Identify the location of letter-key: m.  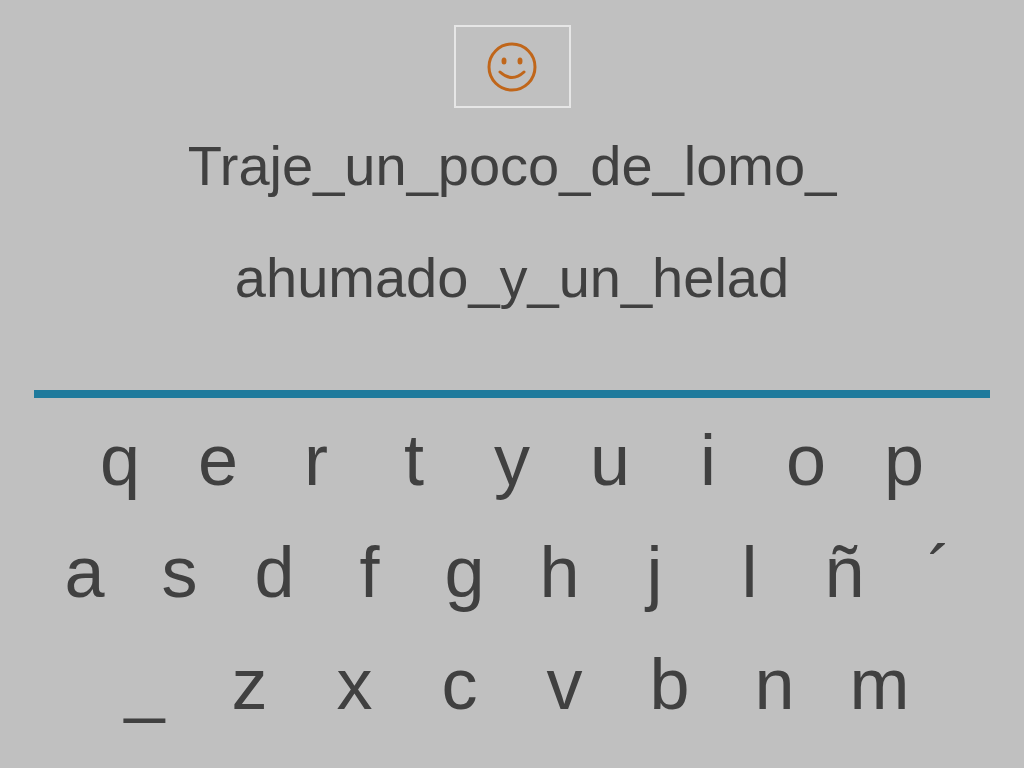
(879, 684).